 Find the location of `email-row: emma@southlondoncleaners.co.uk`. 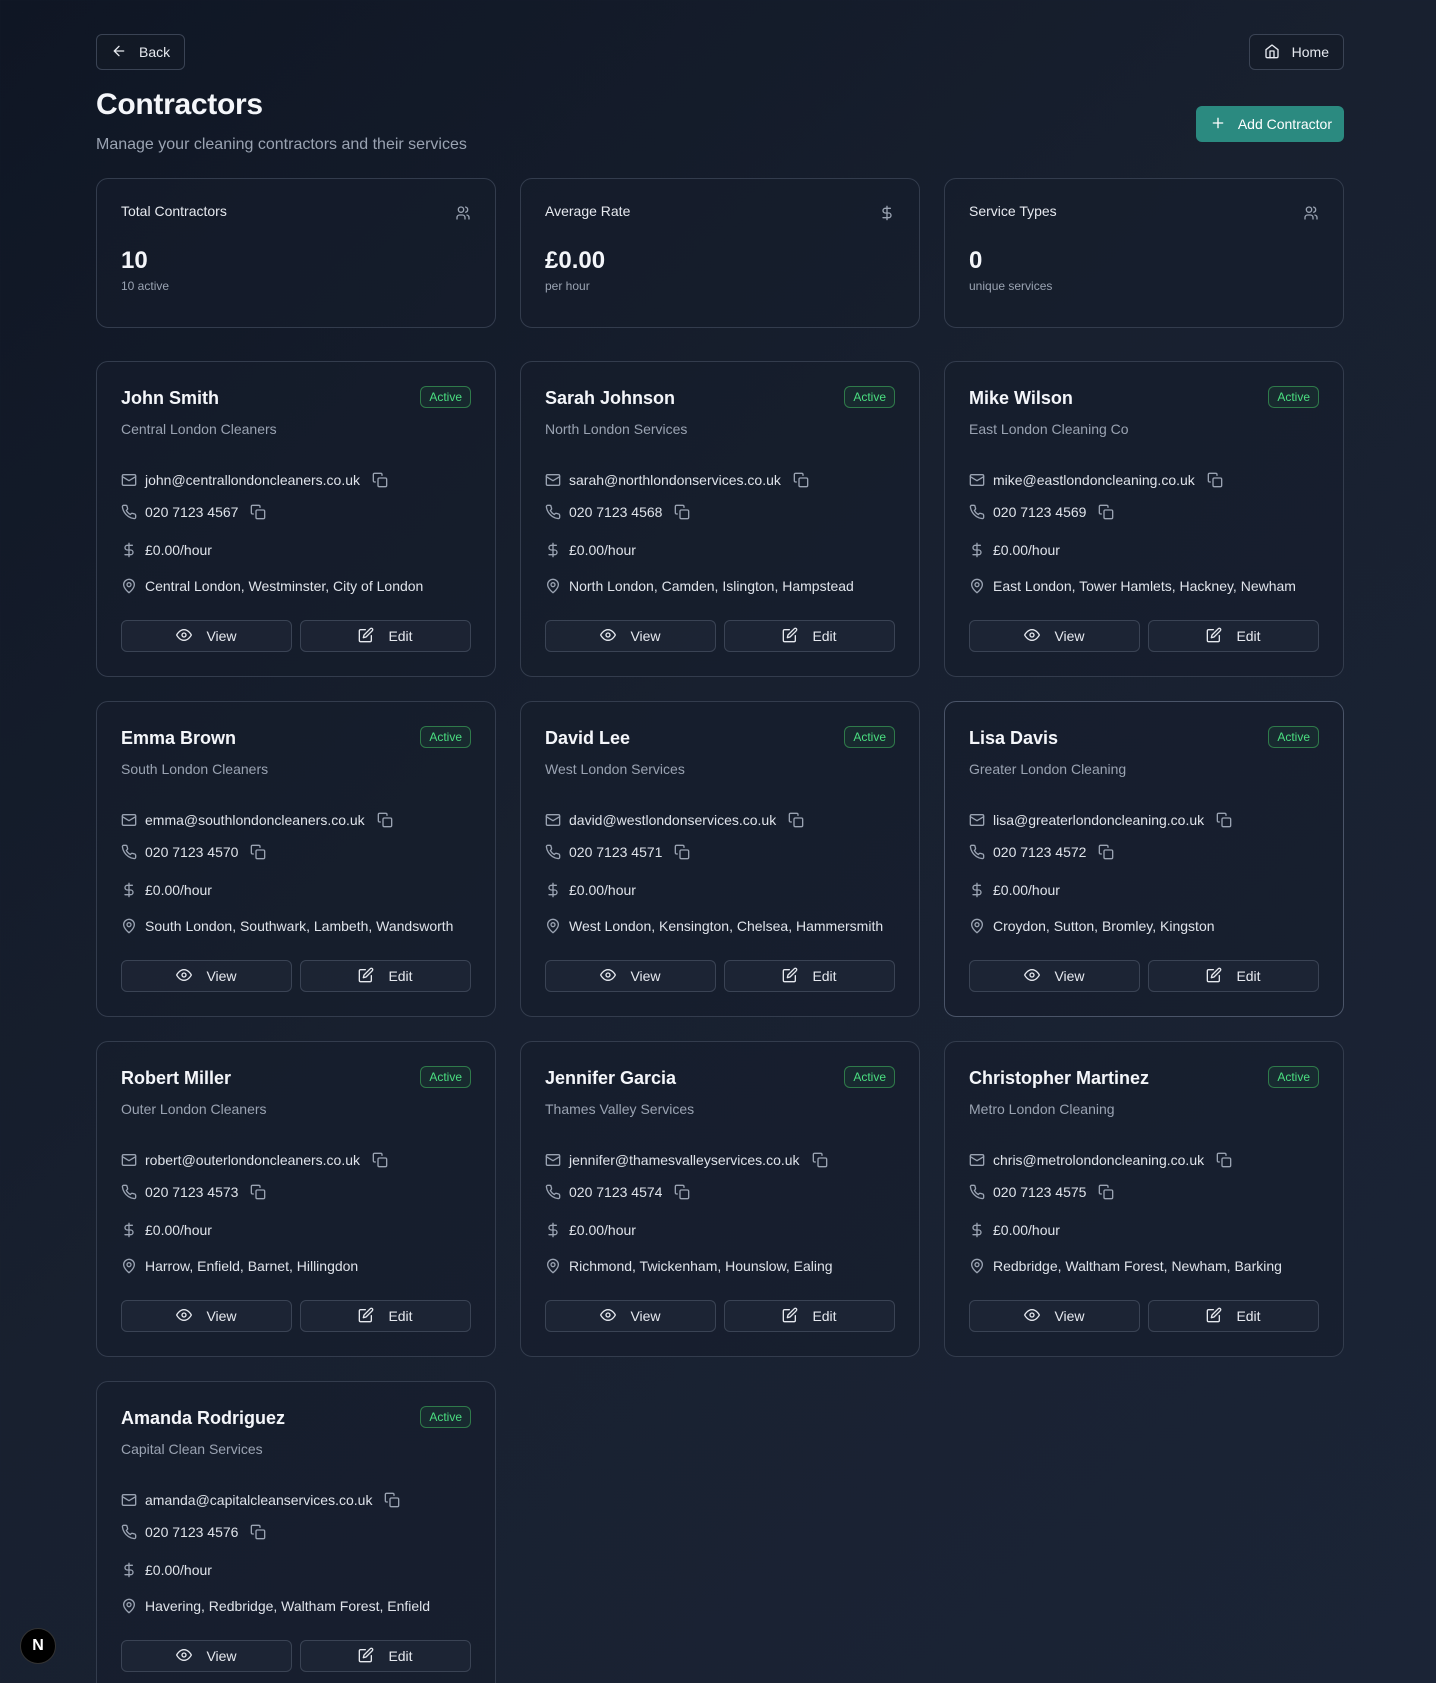

email-row: emma@southlondoncleaners.co.uk is located at coordinates (257, 820).